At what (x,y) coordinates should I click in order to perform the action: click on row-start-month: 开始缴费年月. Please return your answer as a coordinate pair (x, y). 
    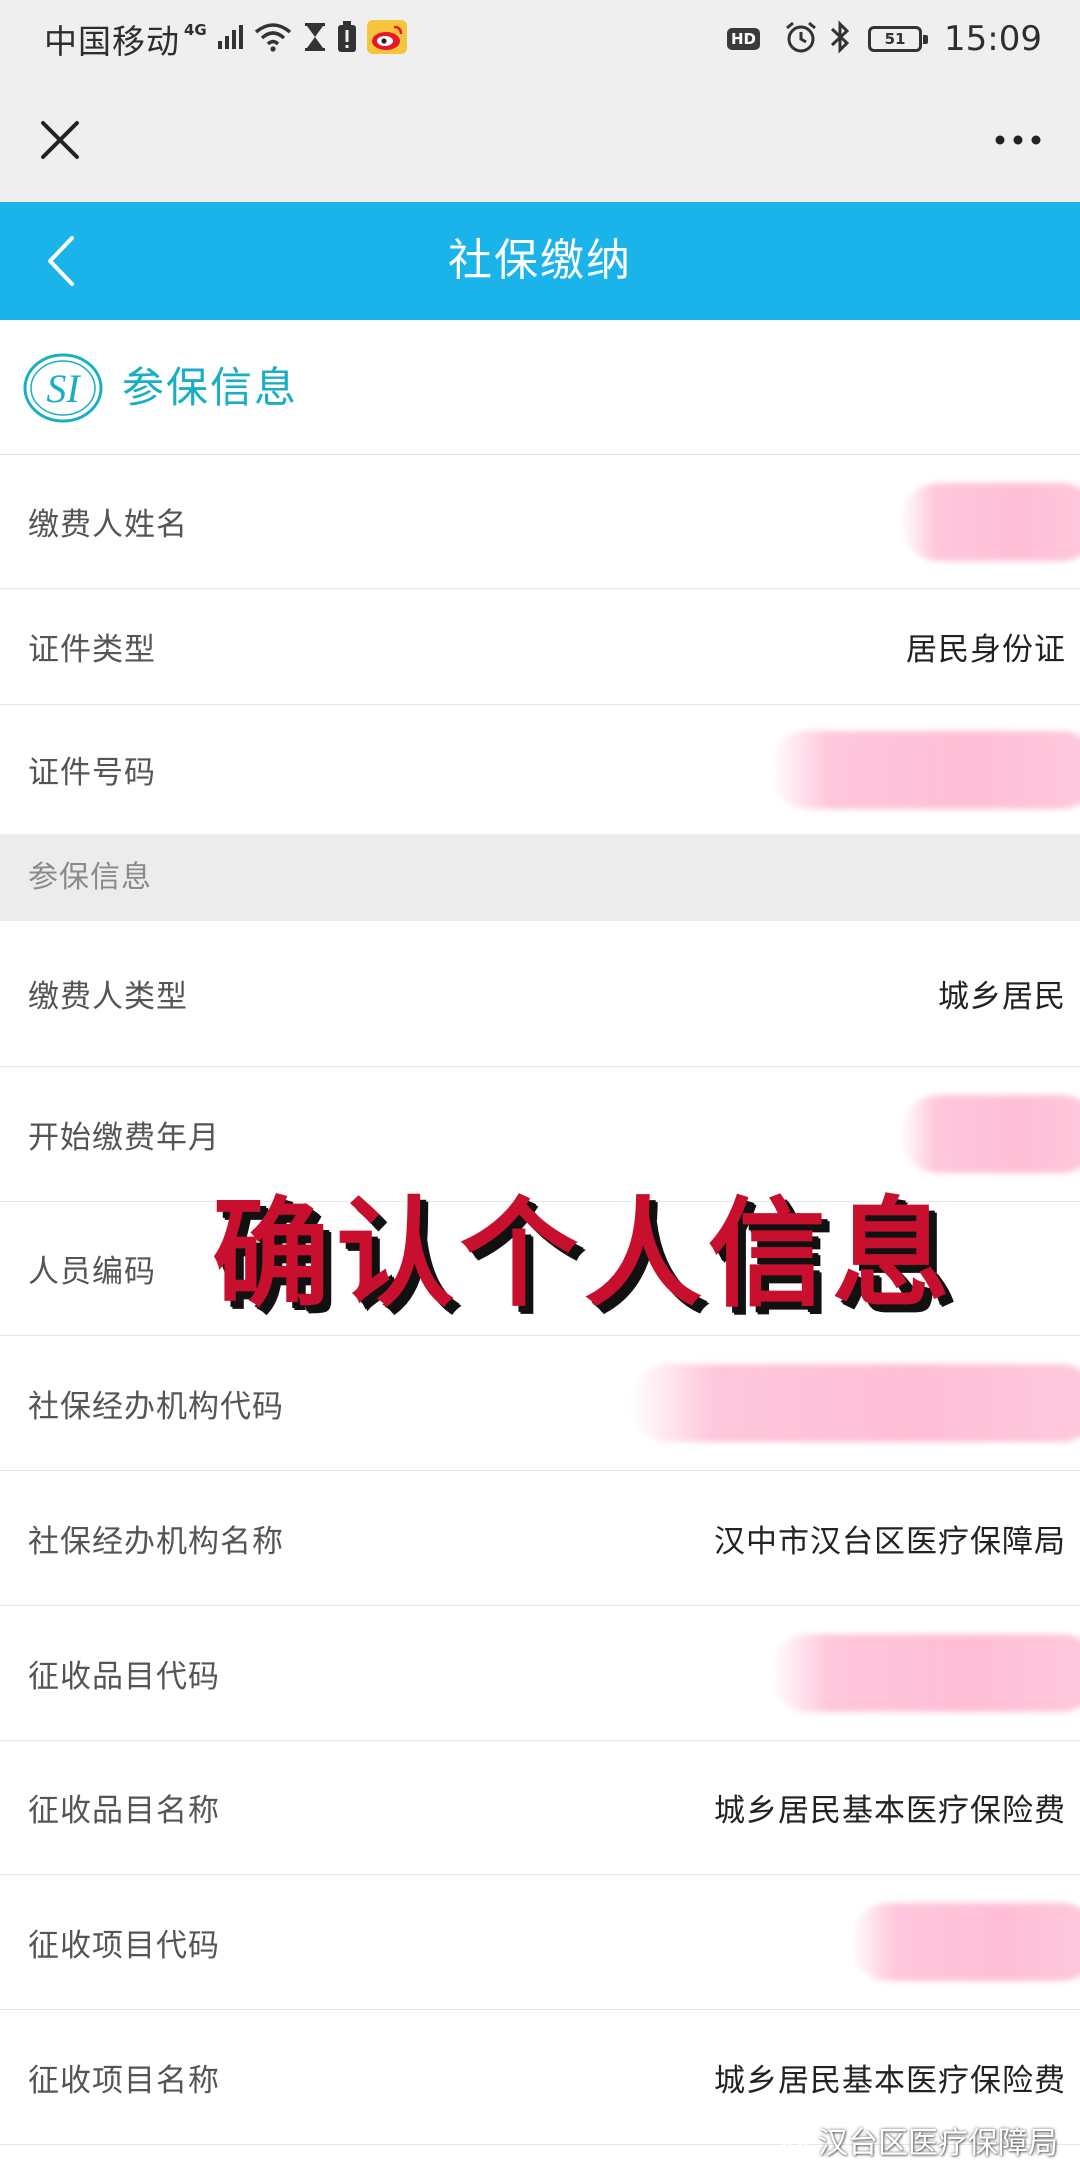
    Looking at the image, I should click on (540, 1134).